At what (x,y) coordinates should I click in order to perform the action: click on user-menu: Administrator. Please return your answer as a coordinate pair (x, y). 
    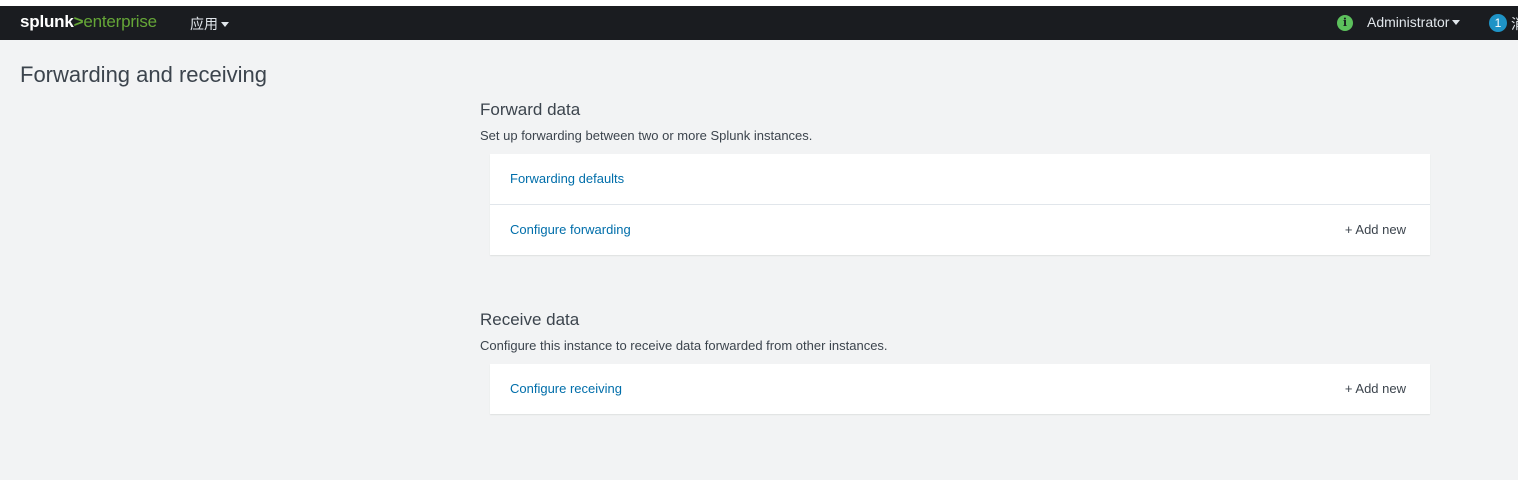
    Looking at the image, I should click on (1414, 22).